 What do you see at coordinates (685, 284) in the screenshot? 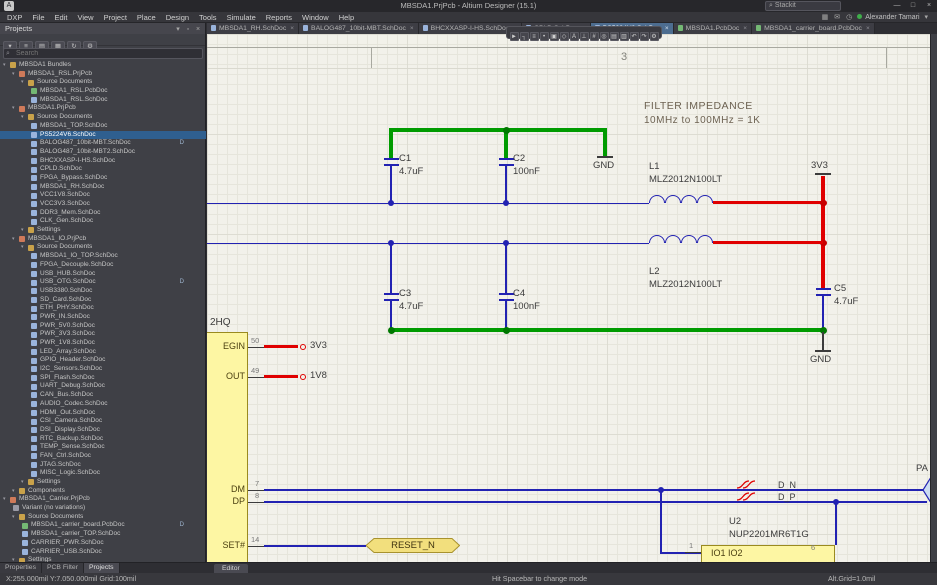
I see `value-L2: MLZ2012N100LT` at bounding box center [685, 284].